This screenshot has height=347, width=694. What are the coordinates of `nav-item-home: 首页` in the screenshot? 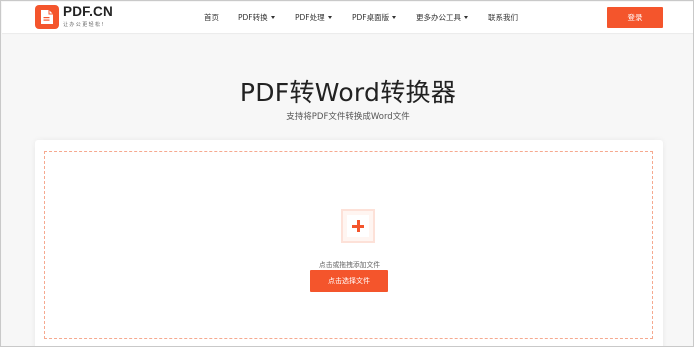 It's located at (211, 17).